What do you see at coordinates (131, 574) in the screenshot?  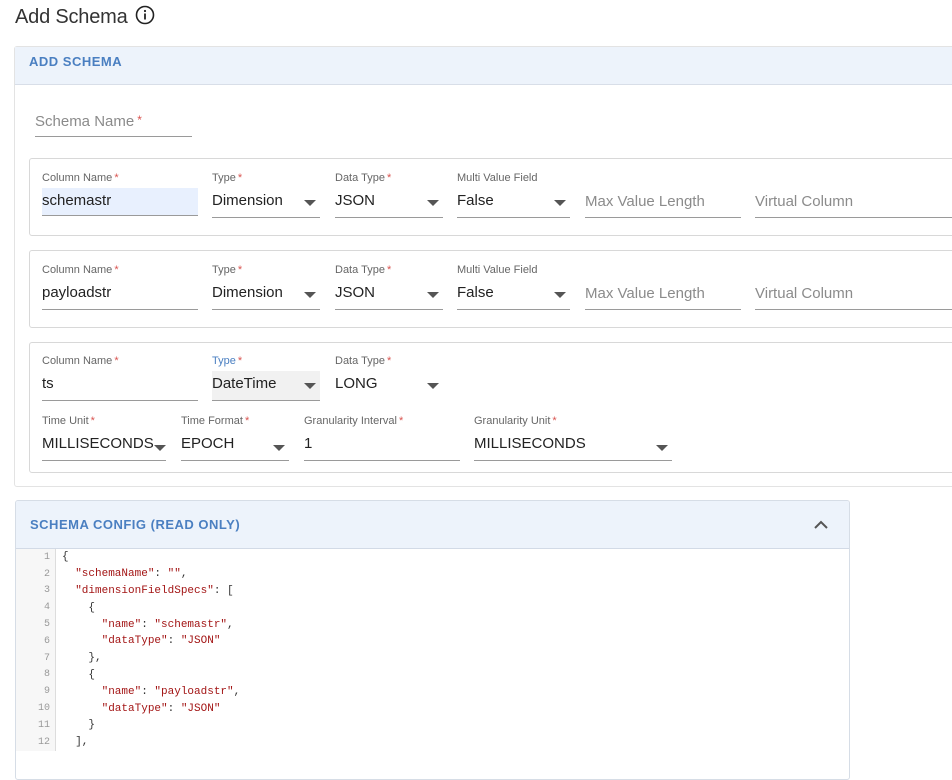 I see `code-text: "schemaName": "",` at bounding box center [131, 574].